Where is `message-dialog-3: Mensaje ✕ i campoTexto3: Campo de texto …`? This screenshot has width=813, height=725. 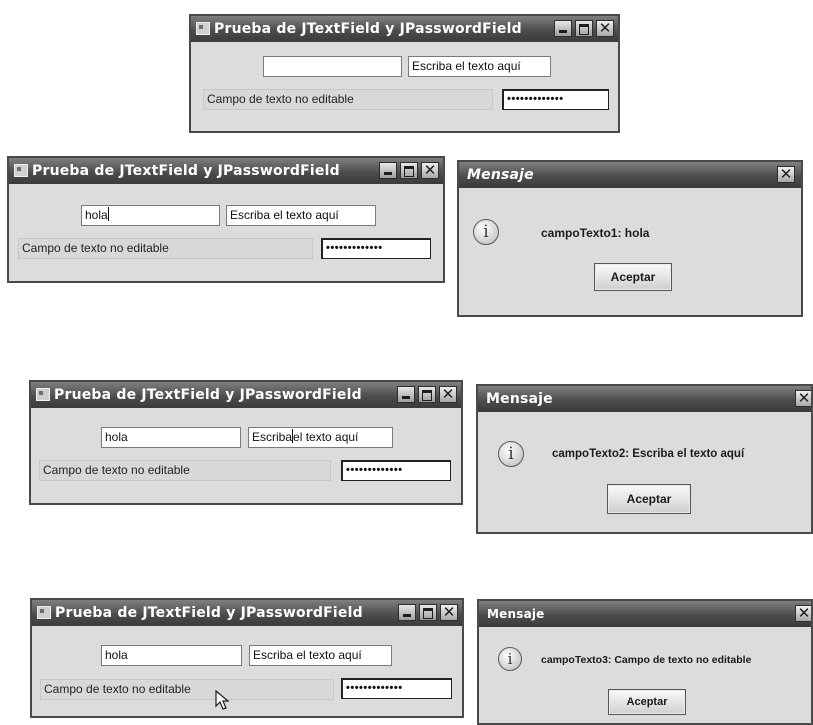 message-dialog-3: Mensaje ✕ i campoTexto3: Campo de texto … is located at coordinates (645, 662).